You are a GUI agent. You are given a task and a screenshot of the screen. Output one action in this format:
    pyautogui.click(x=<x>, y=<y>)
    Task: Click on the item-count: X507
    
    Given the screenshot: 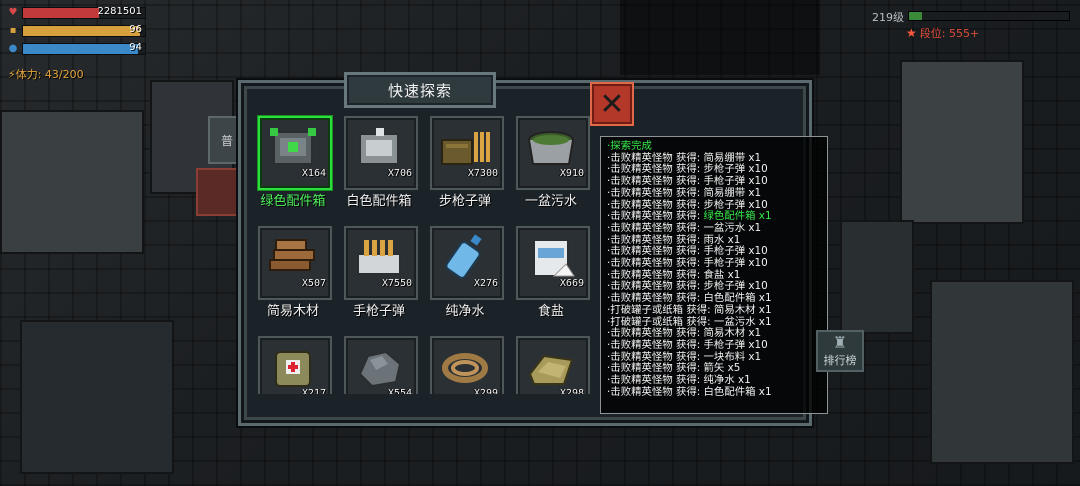 What is the action you would take?
    pyautogui.click(x=313, y=283)
    